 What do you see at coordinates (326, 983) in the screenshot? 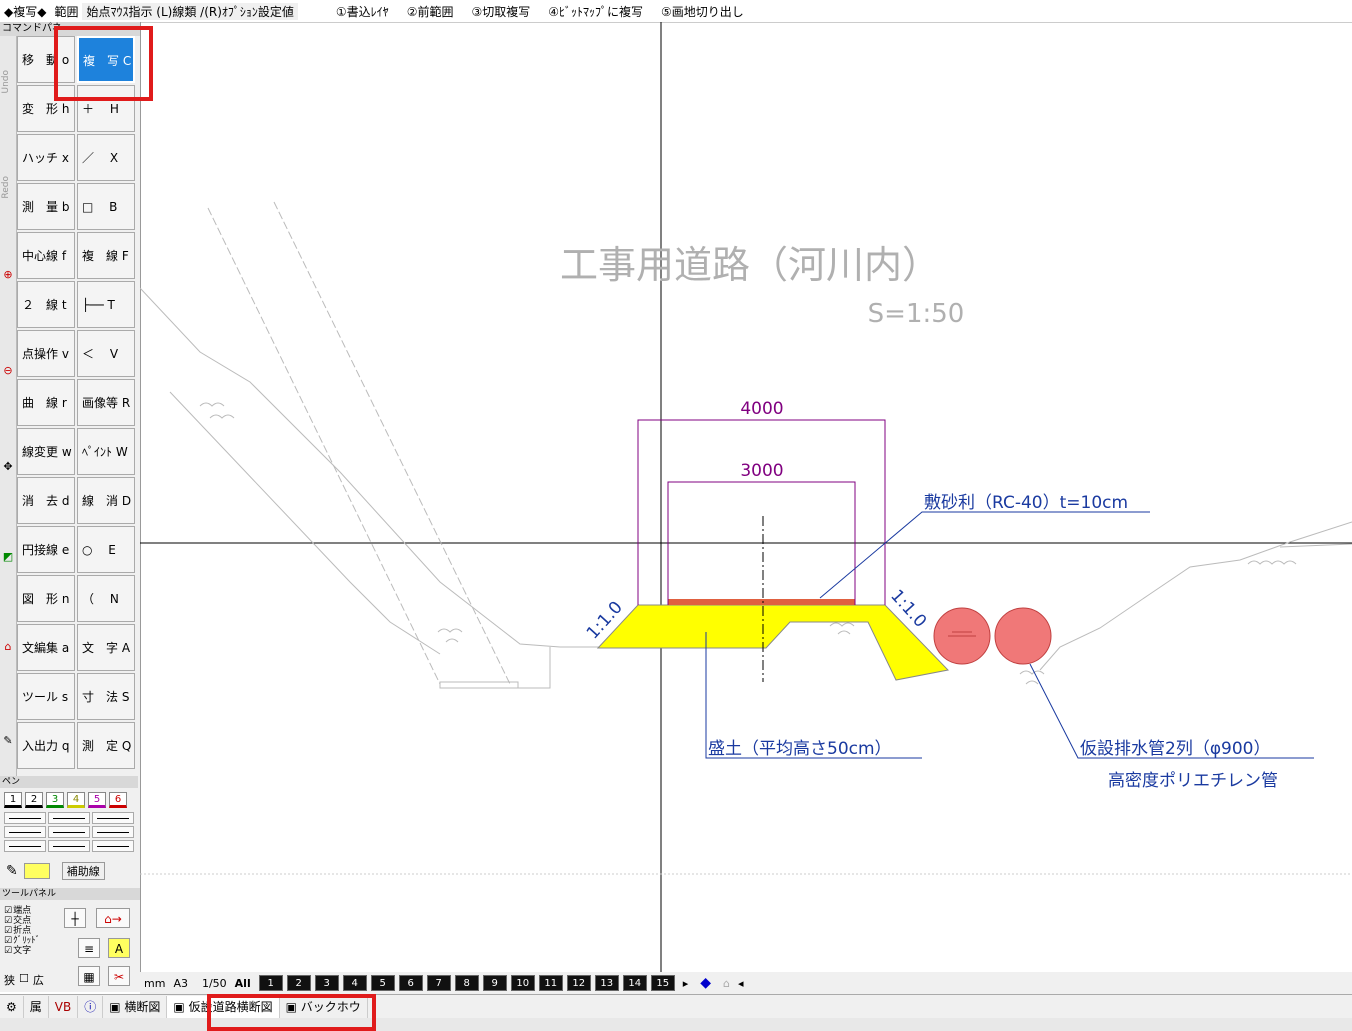
I see `layer-button-3: 3` at bounding box center [326, 983].